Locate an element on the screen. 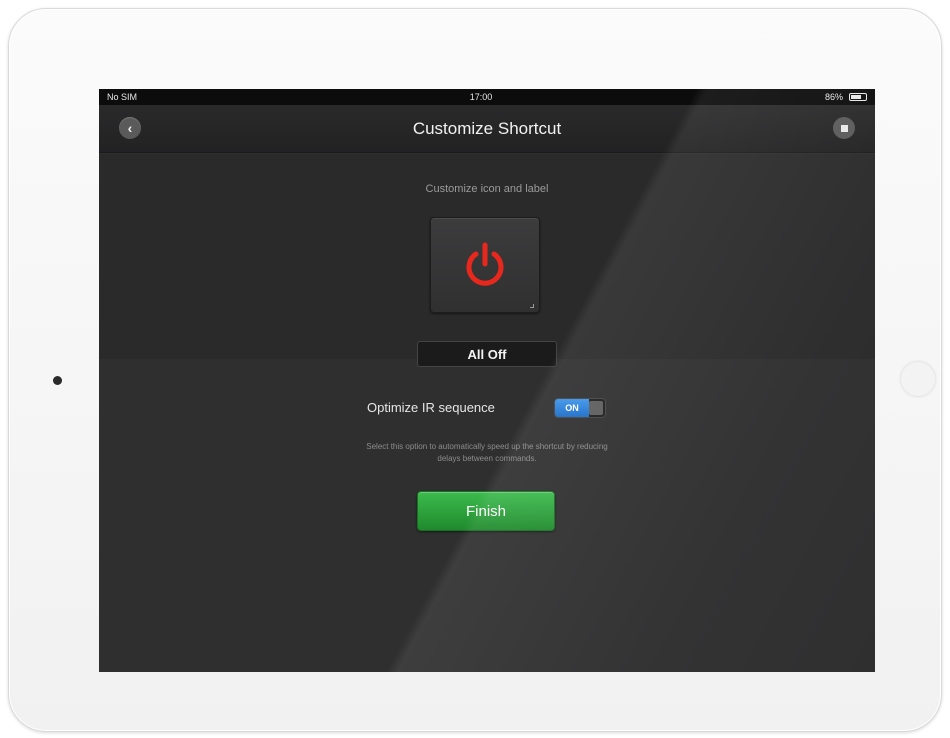  resize-corner-icon is located at coordinates (532, 306).